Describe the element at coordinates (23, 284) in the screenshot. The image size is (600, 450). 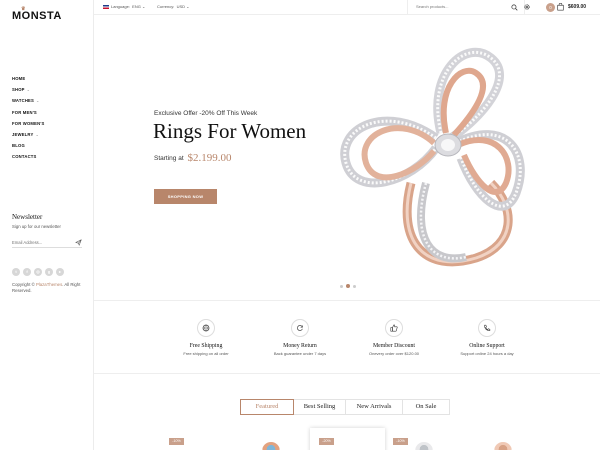
I see `copyright-prefix: Copyright ©` at that location.